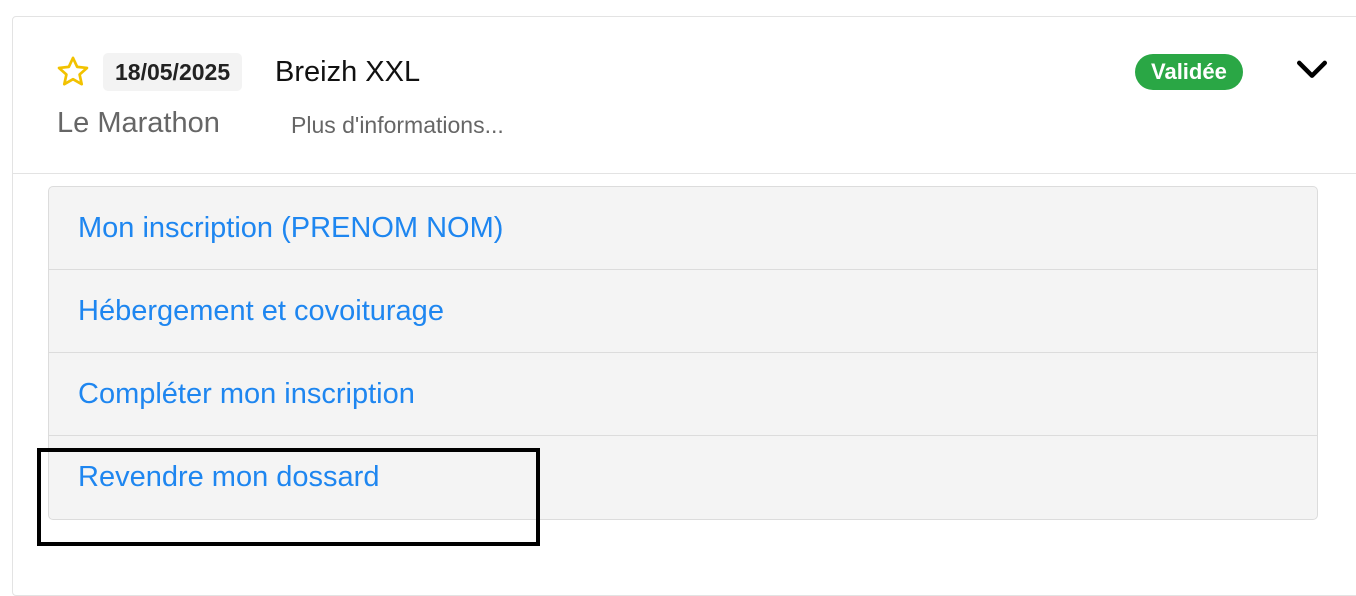 This screenshot has width=1356, height=596. Describe the element at coordinates (683, 228) in the screenshot. I see `menu-item-my-registration: Mon inscription (PRENOM NOM)` at that location.